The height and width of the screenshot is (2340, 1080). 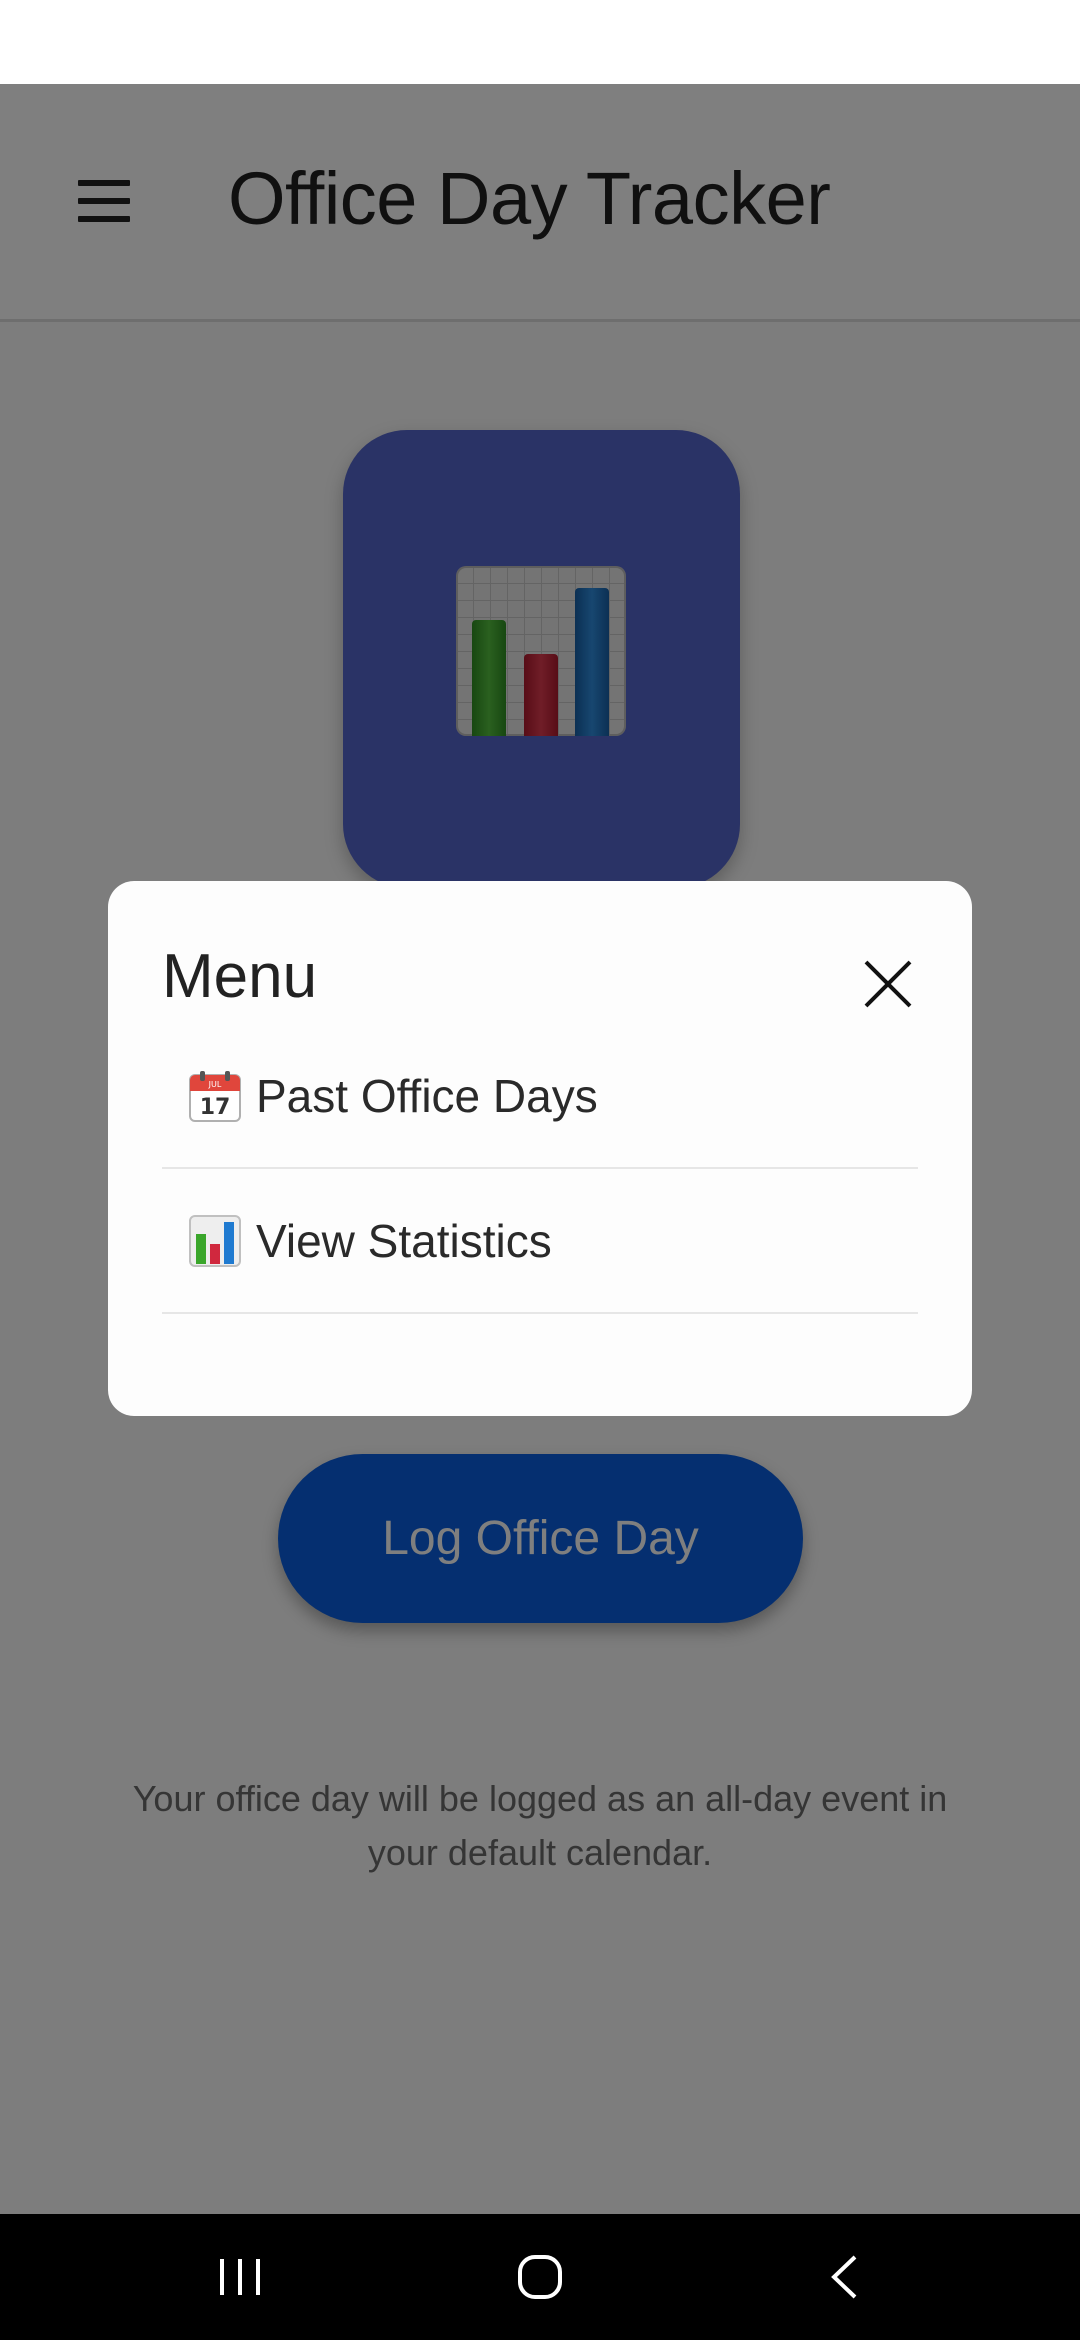 I want to click on menu-item-view-statistics: View Statistics, so click(x=540, y=1241).